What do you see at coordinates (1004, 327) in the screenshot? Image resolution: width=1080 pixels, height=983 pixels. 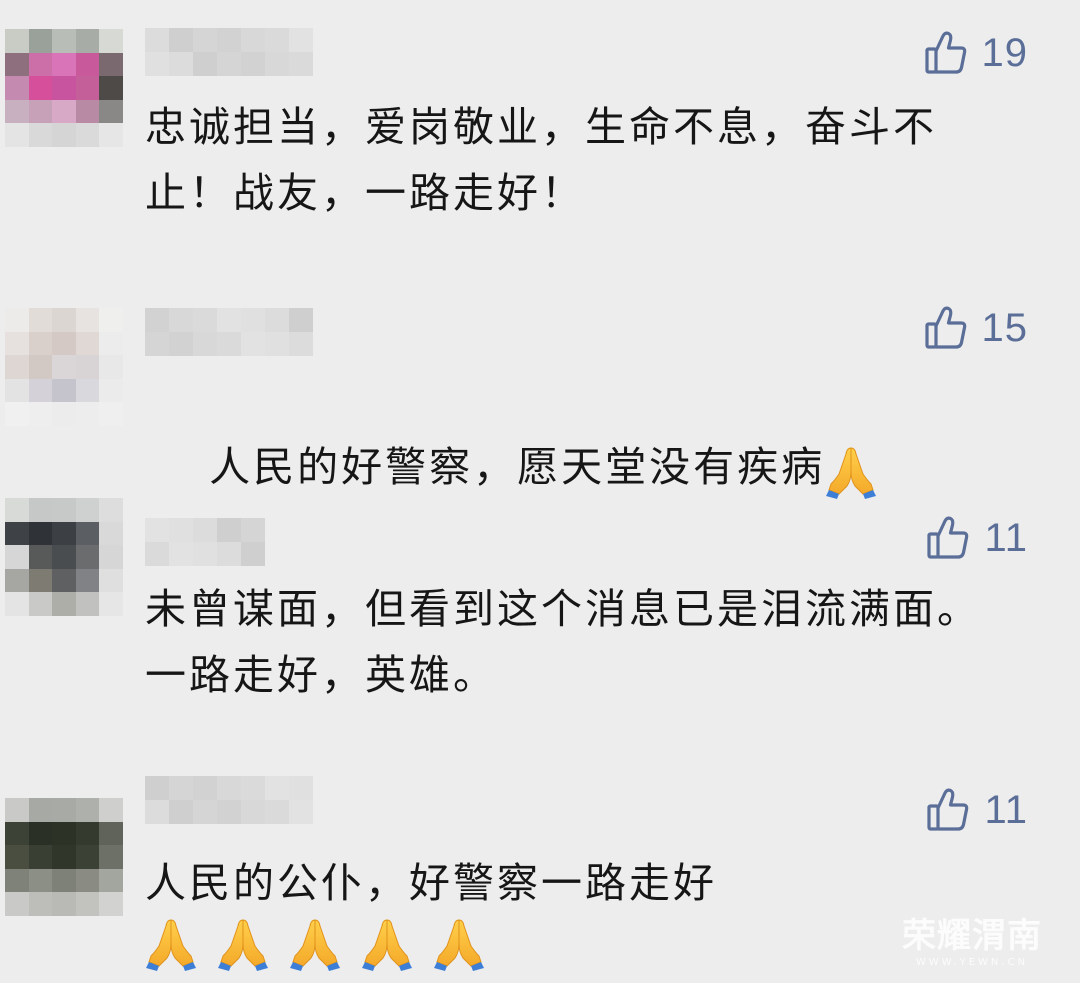 I see `like-count: 15` at bounding box center [1004, 327].